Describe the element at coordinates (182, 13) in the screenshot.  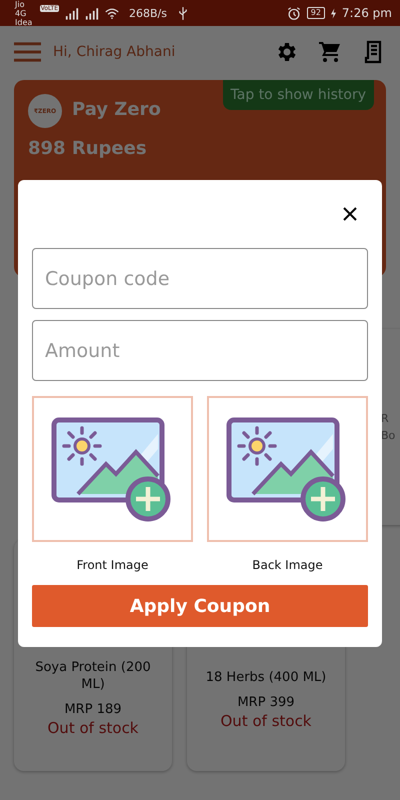
I see `usb-icon` at that location.